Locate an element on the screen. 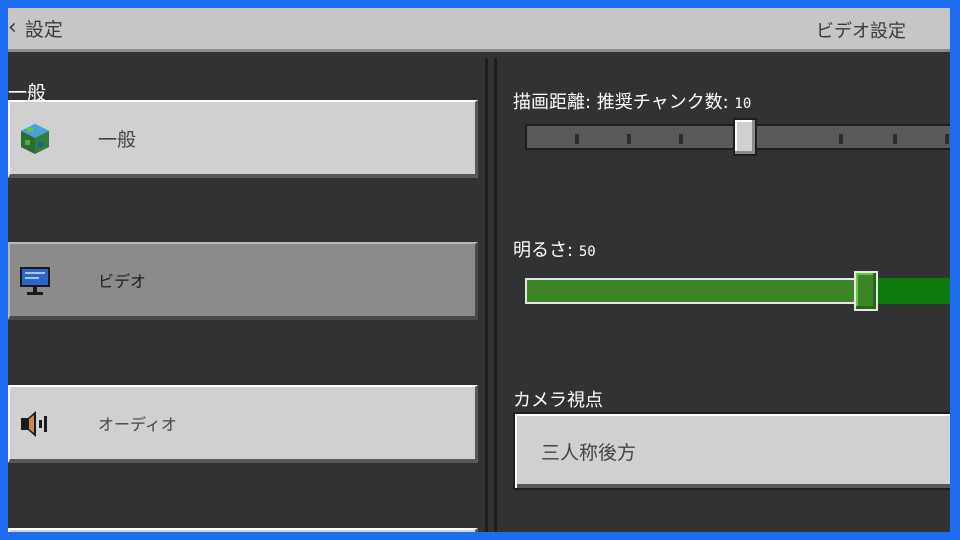 The width and height of the screenshot is (960, 540). sidebar-item-label: オーディオ is located at coordinates (137, 424).